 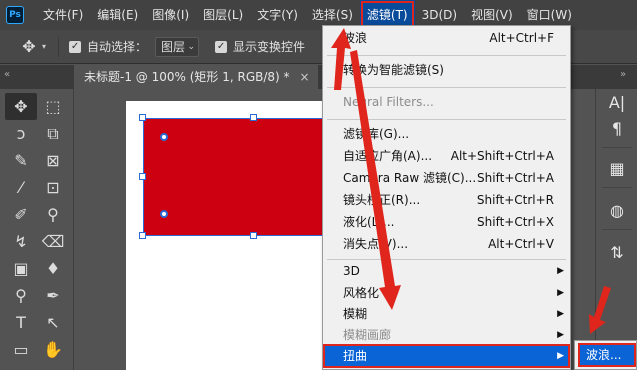 What do you see at coordinates (221, 46) in the screenshot?
I see `show-transform-checkbox: ✓` at bounding box center [221, 46].